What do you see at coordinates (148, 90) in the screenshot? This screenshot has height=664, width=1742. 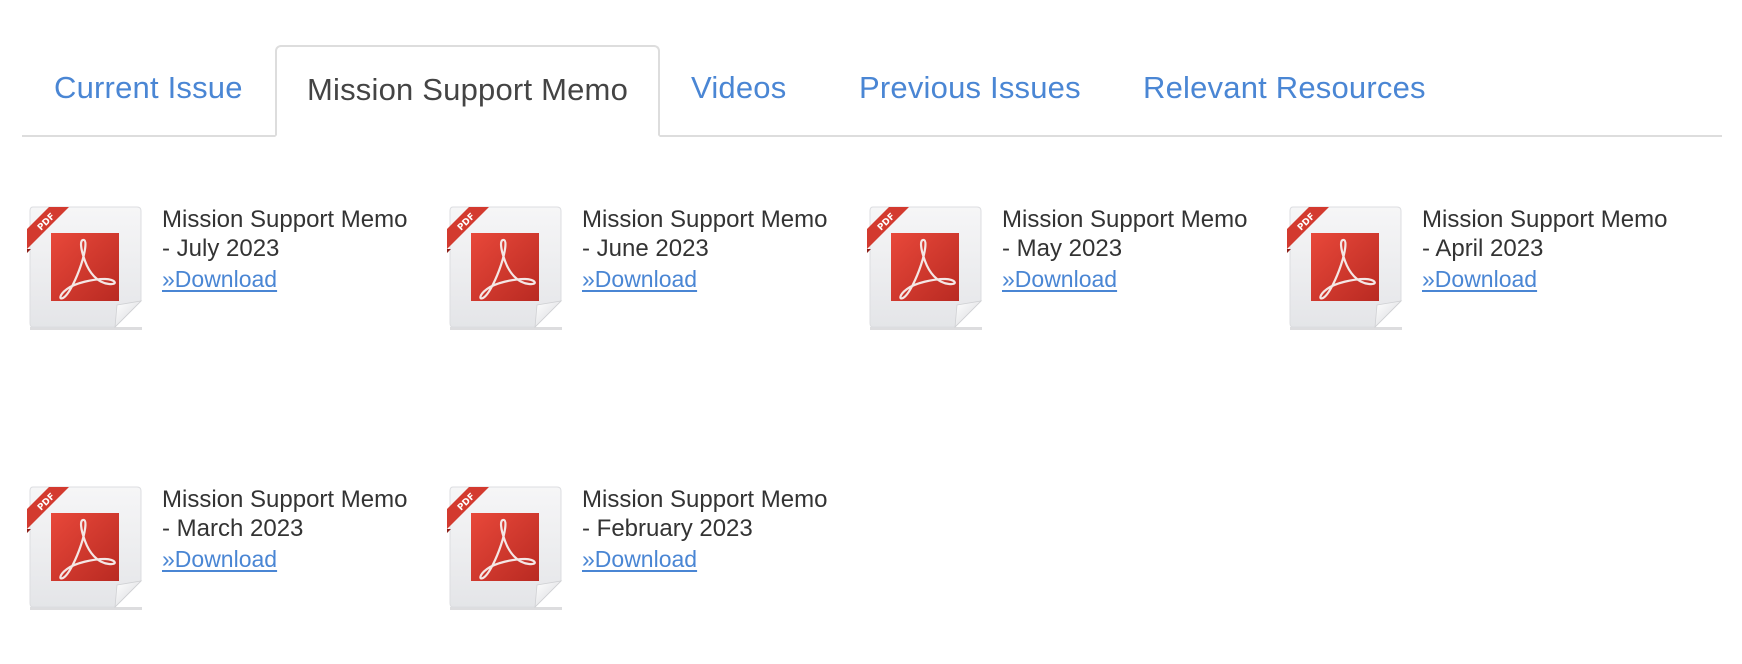 I see `tab-current-issue: Current Issue` at bounding box center [148, 90].